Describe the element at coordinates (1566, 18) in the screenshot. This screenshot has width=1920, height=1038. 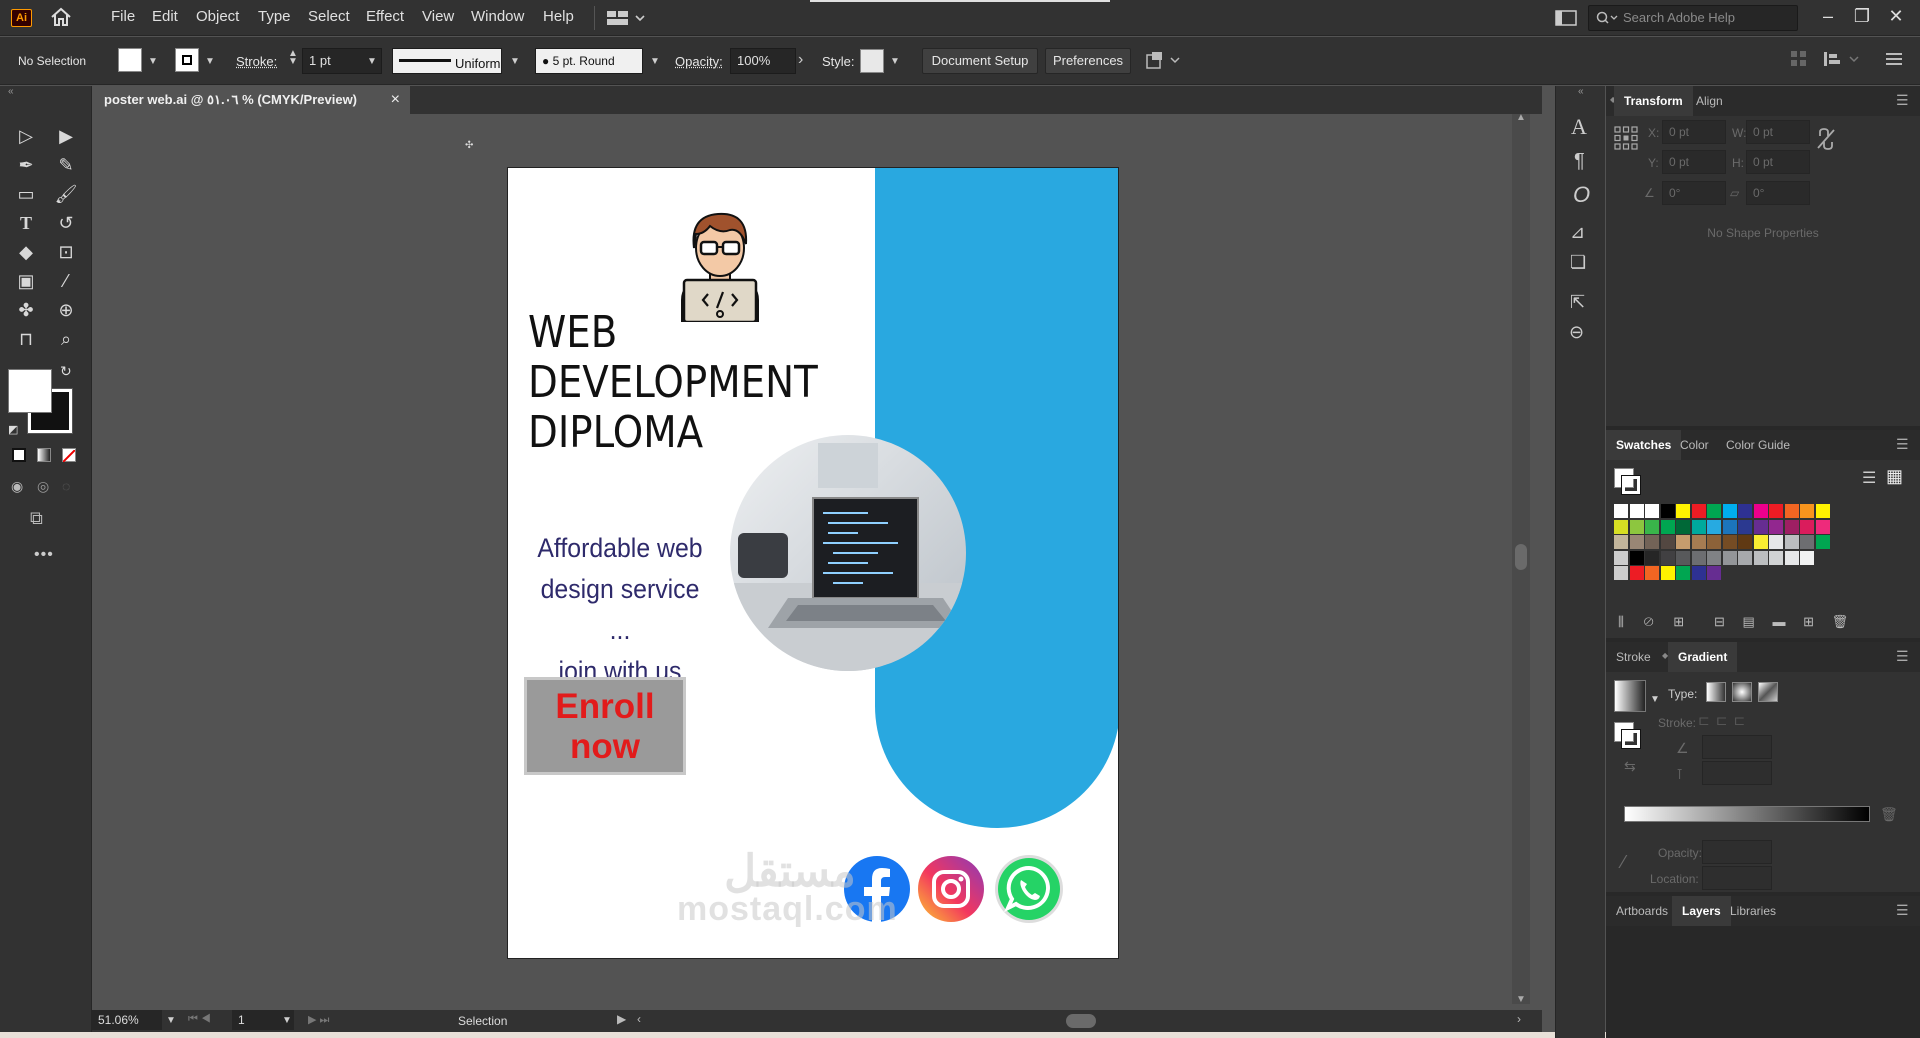
I see `arrange-documents-icon` at that location.